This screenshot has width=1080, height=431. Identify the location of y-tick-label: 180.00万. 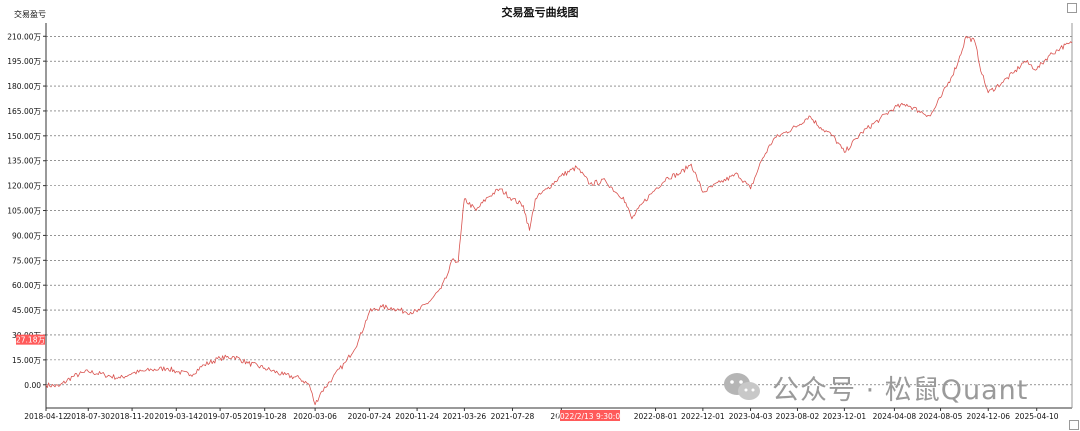
(24, 86).